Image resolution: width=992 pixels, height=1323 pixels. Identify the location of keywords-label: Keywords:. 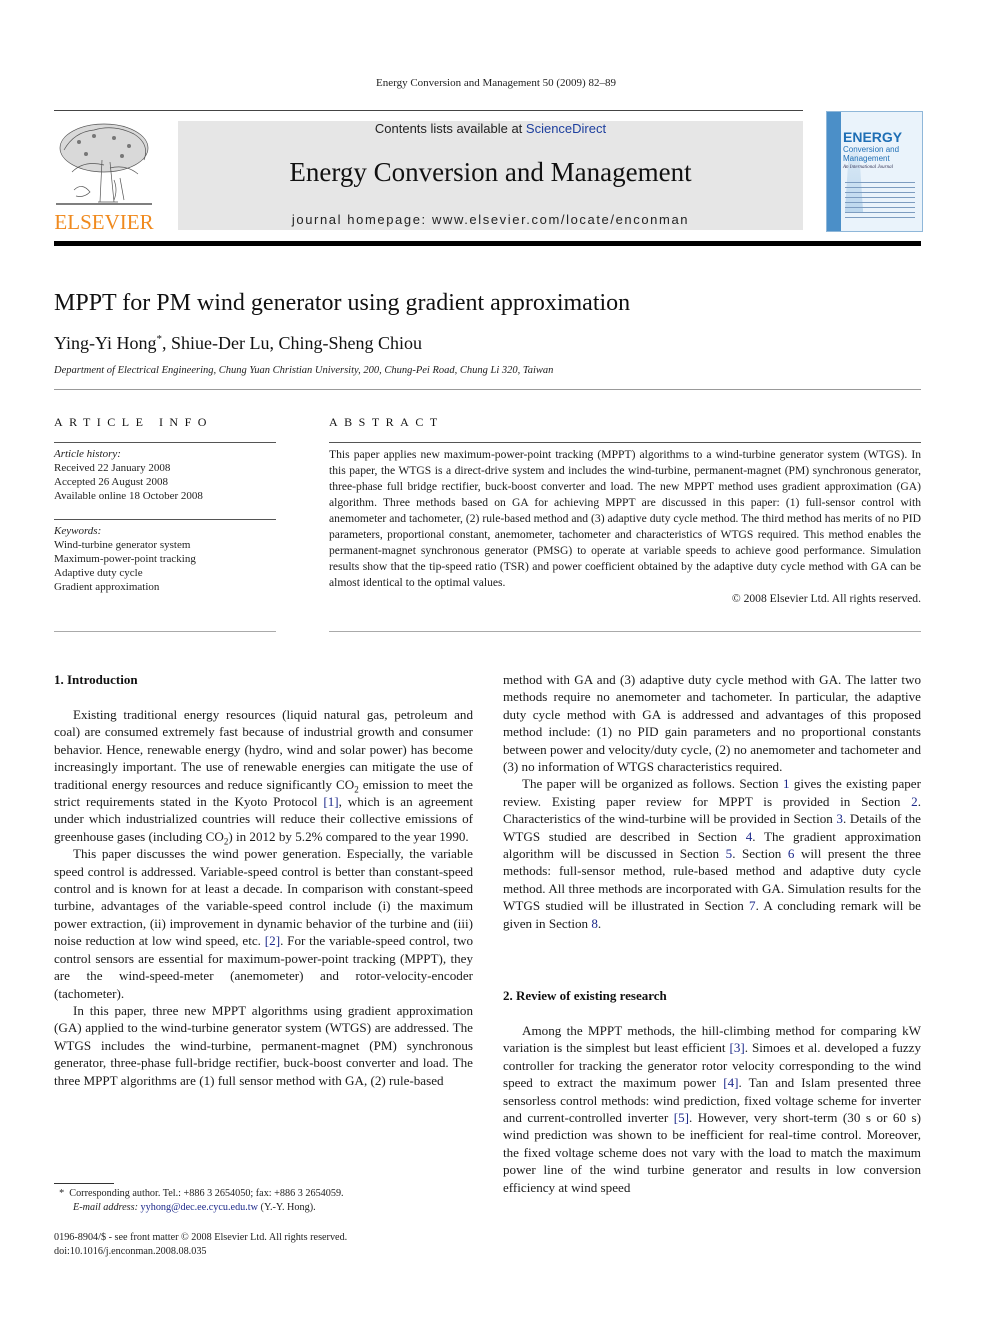
(78, 531).